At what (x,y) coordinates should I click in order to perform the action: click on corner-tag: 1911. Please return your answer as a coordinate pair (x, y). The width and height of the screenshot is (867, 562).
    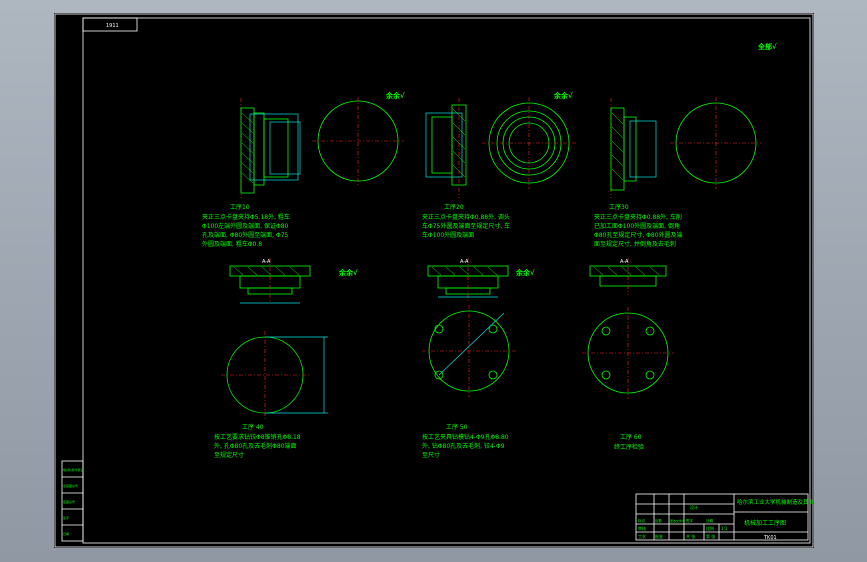
    Looking at the image, I should click on (112, 26).